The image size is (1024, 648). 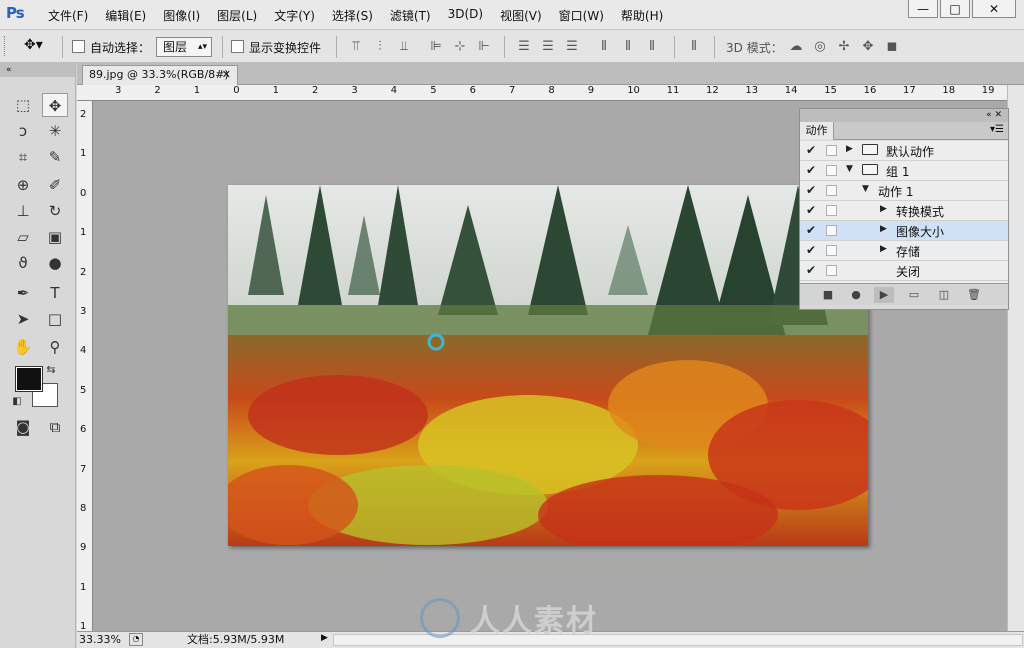 What do you see at coordinates (521, 15) in the screenshot?
I see `menu-view: 视图(V)` at bounding box center [521, 15].